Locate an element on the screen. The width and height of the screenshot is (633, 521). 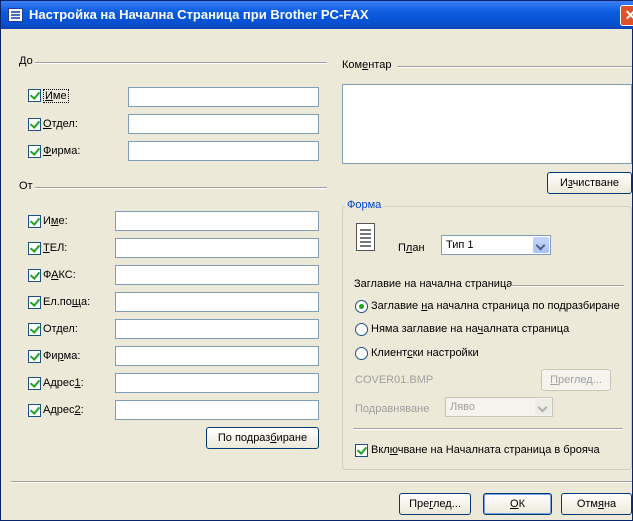
align-select-value: Ляво is located at coordinates (463, 407).